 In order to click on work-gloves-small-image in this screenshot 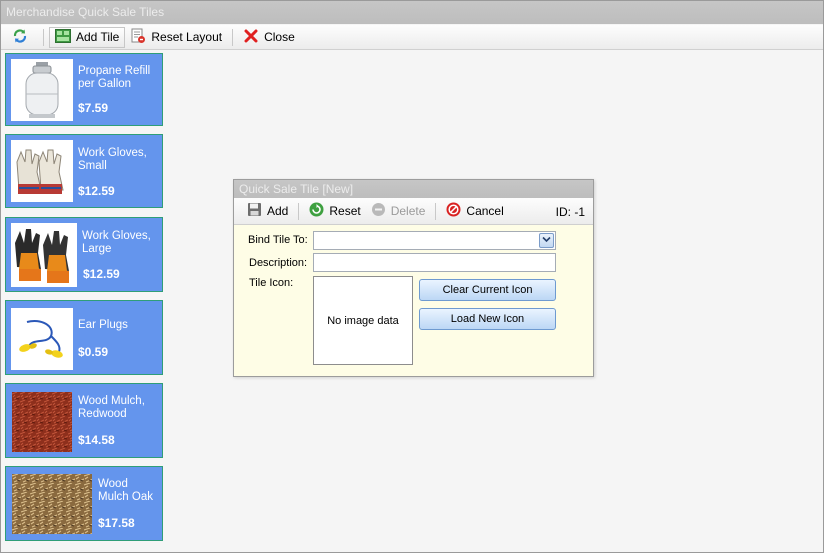, I will do `click(42, 171)`.